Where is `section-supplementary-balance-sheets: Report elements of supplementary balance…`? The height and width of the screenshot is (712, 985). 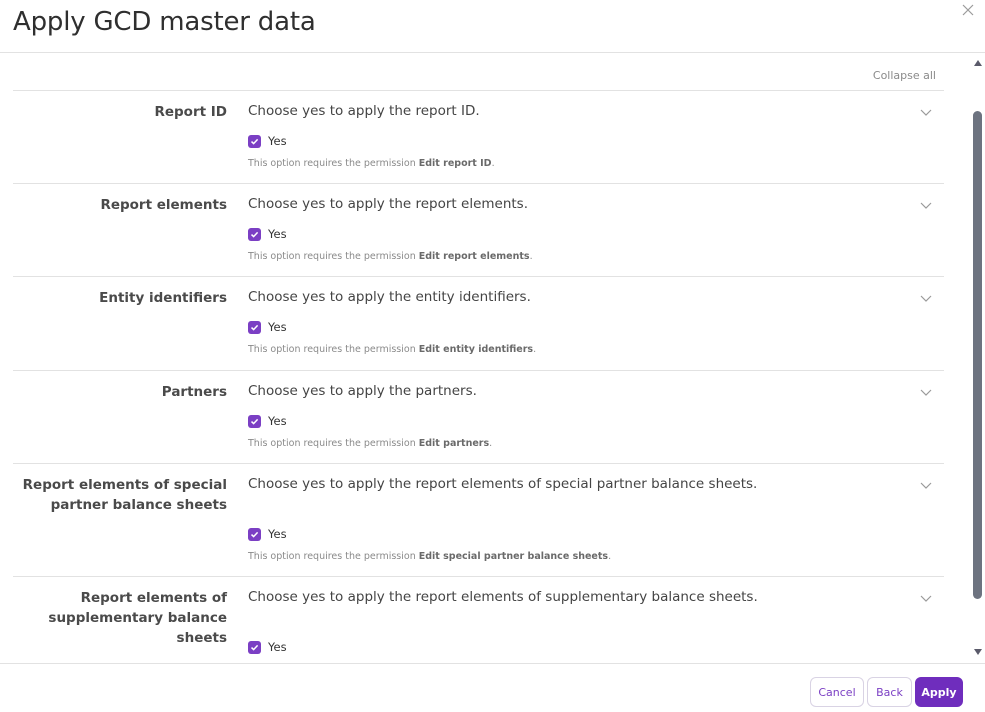
section-supplementary-balance-sheets: Report elements of supplementary balance… is located at coordinates (478, 620).